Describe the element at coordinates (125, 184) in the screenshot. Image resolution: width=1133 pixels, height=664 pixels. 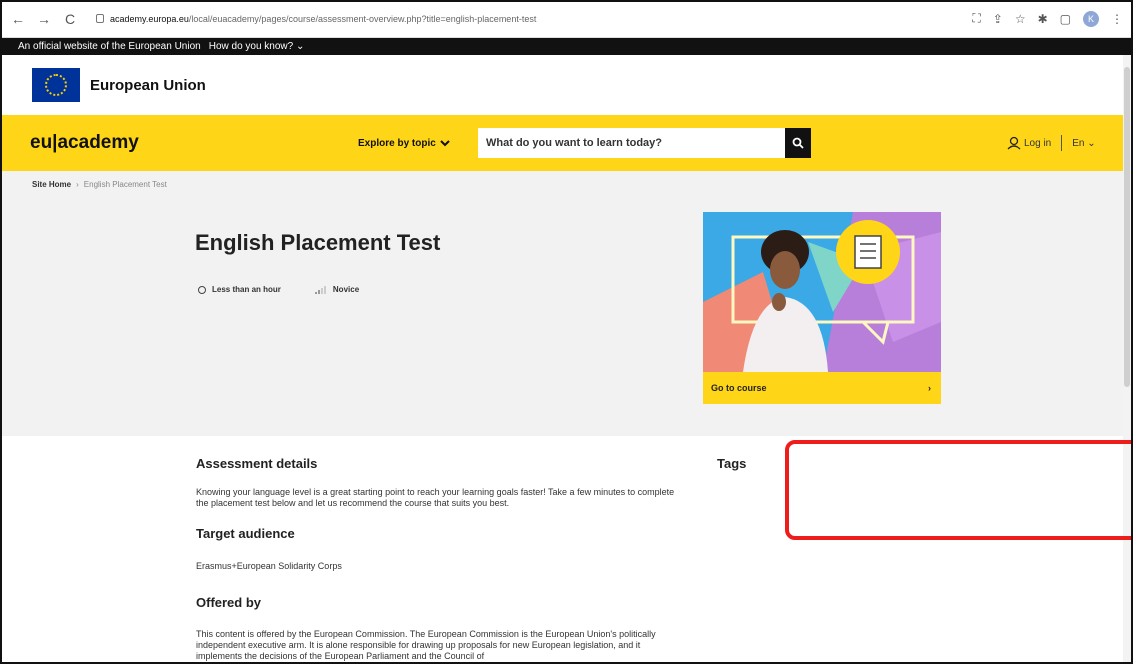
I see `breadcrumb-current: English Placement Test` at that location.